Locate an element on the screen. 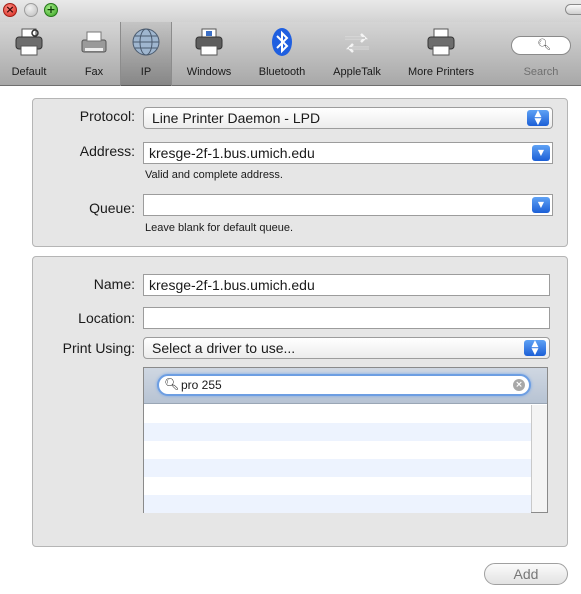 The width and height of the screenshot is (581, 594). toolbar-label: Search is located at coordinates (541, 72).